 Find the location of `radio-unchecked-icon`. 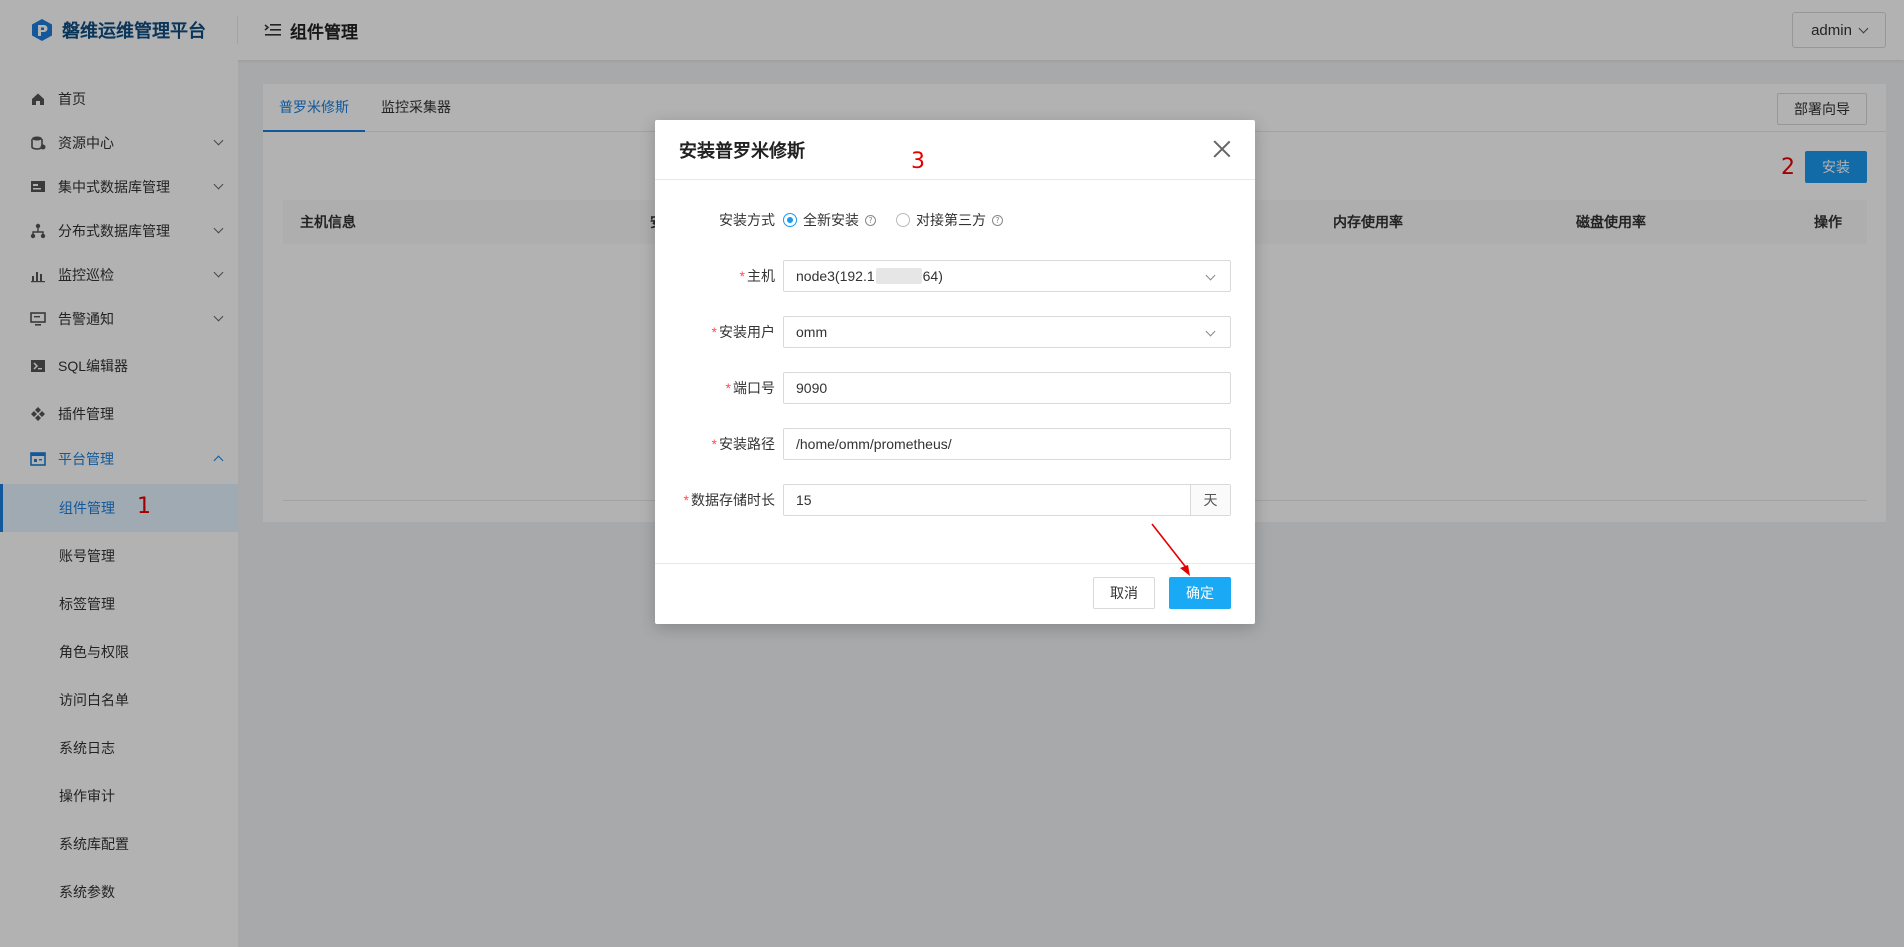

radio-unchecked-icon is located at coordinates (903, 220).